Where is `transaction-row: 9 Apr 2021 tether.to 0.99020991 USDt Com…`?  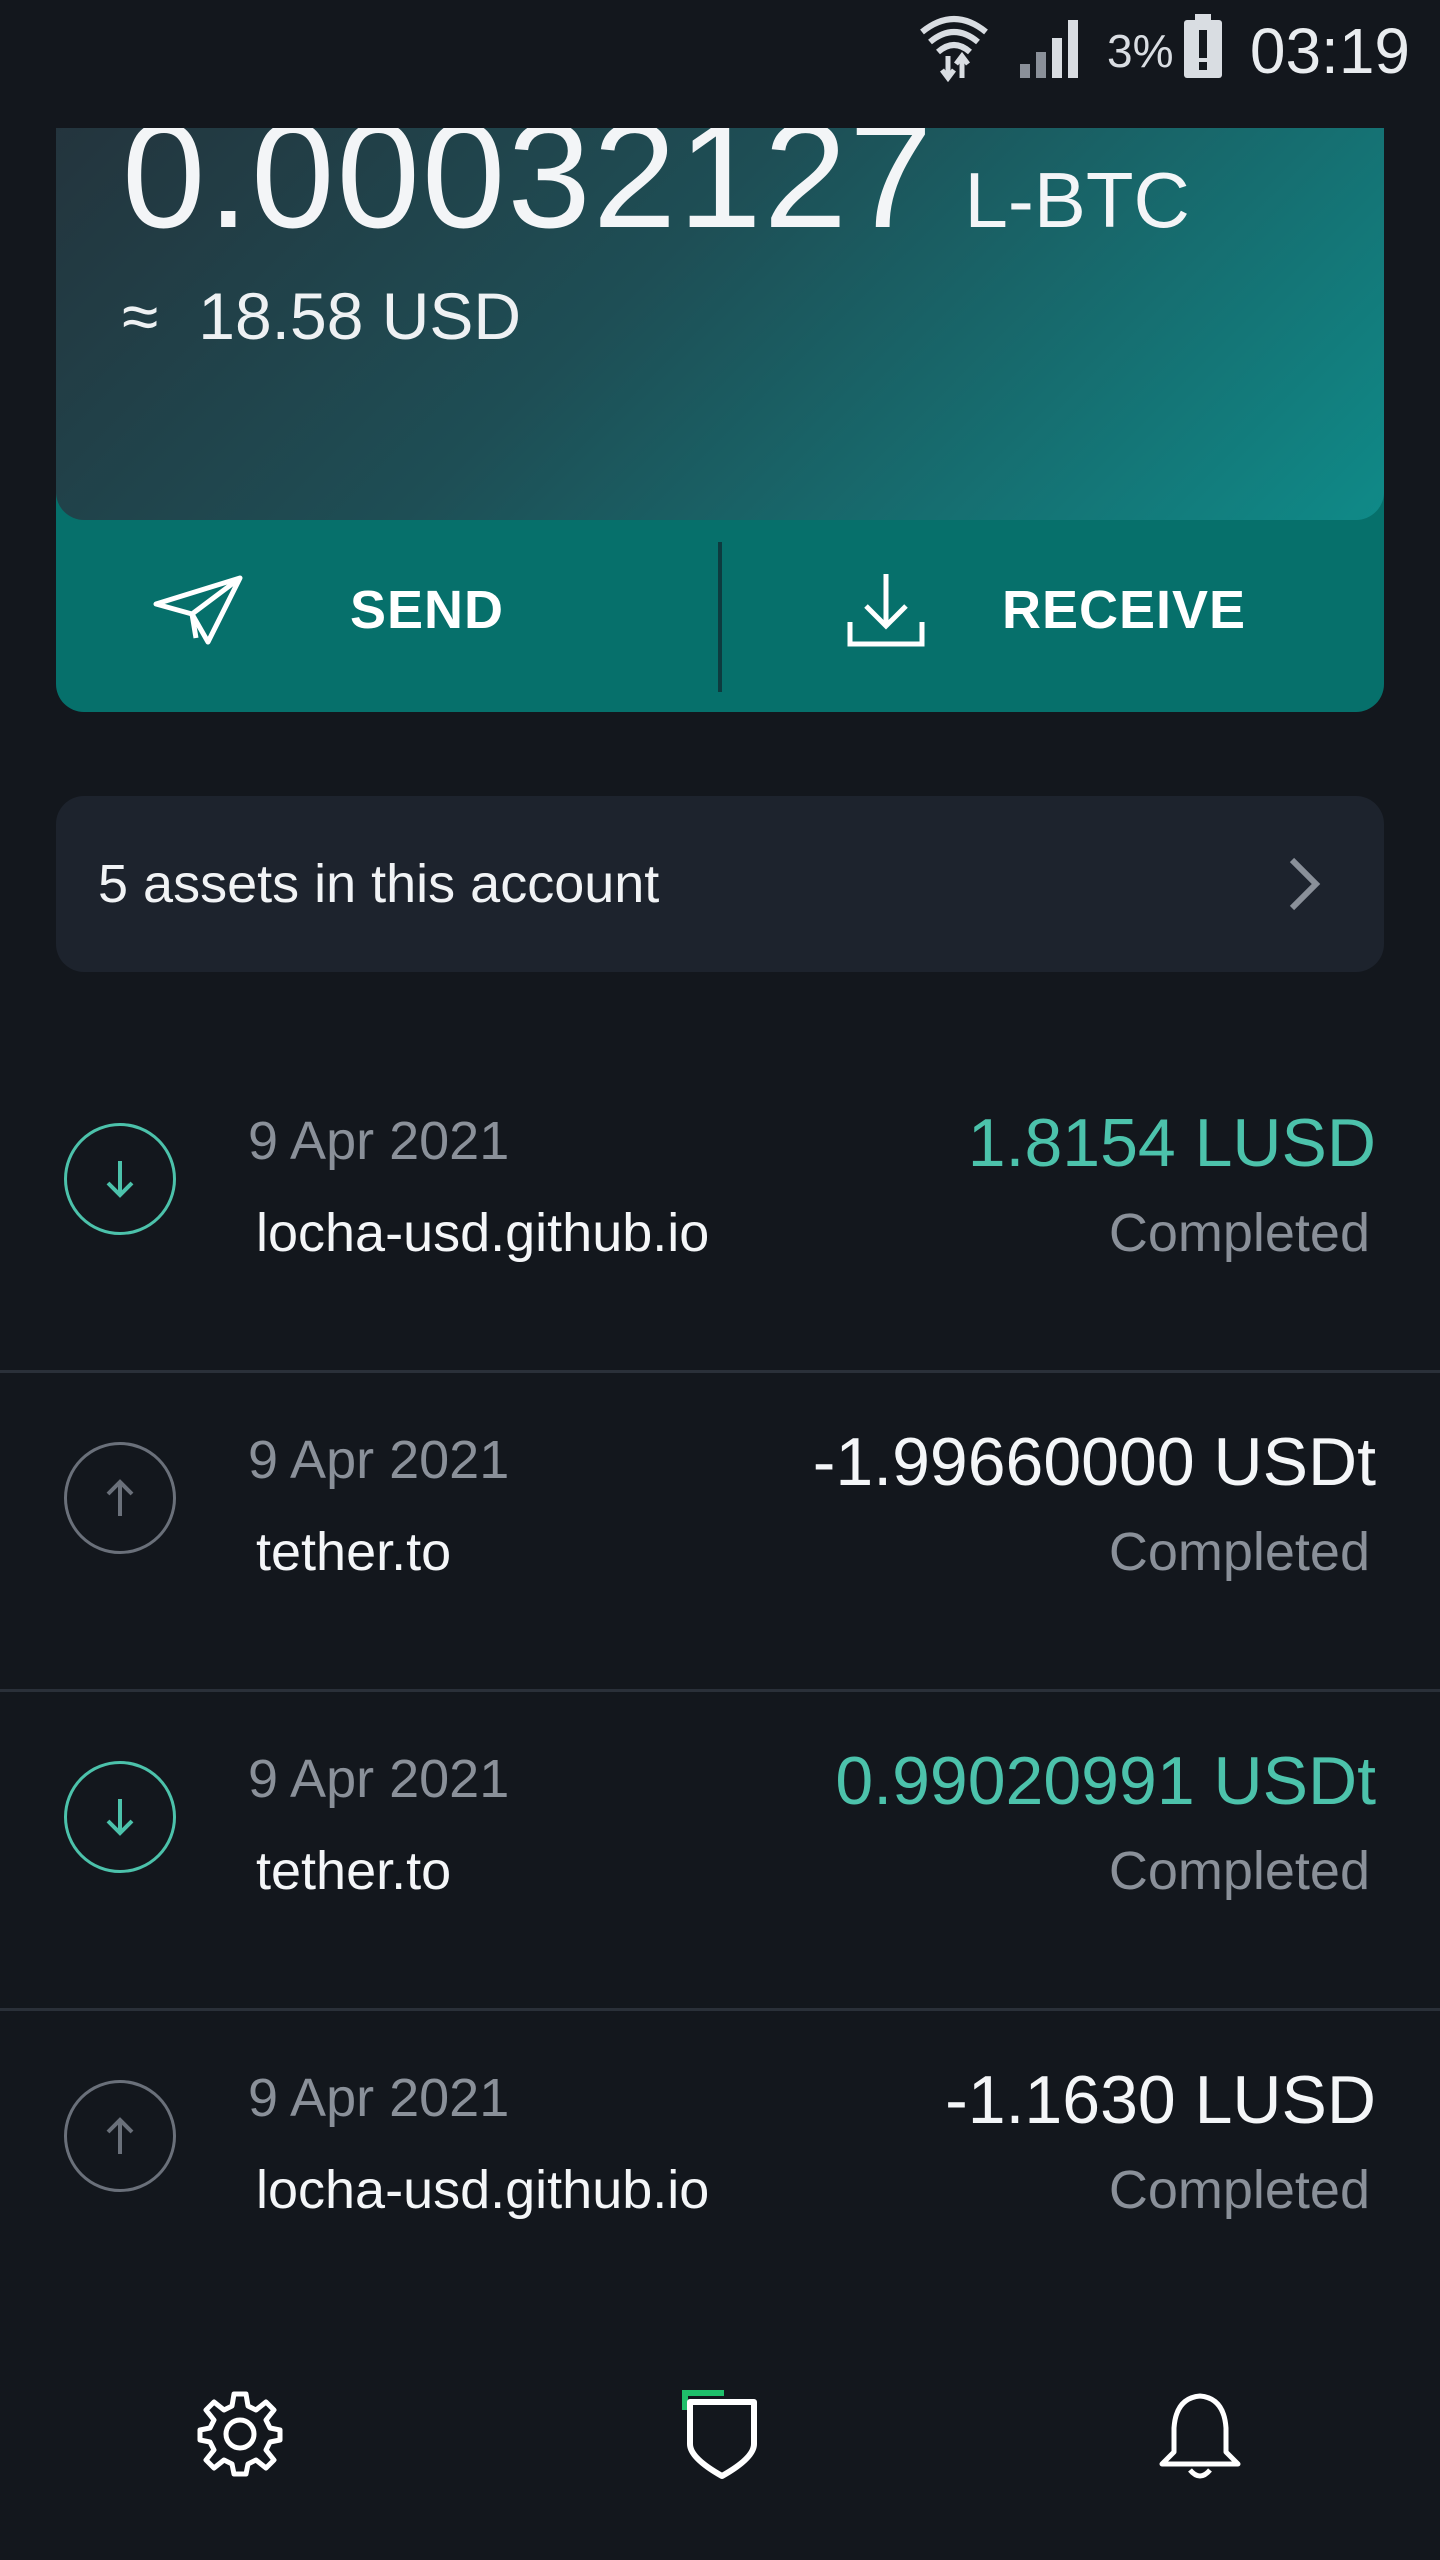
transaction-row: 9 Apr 2021 tether.to 0.99020991 USDt Com… is located at coordinates (720, 1851).